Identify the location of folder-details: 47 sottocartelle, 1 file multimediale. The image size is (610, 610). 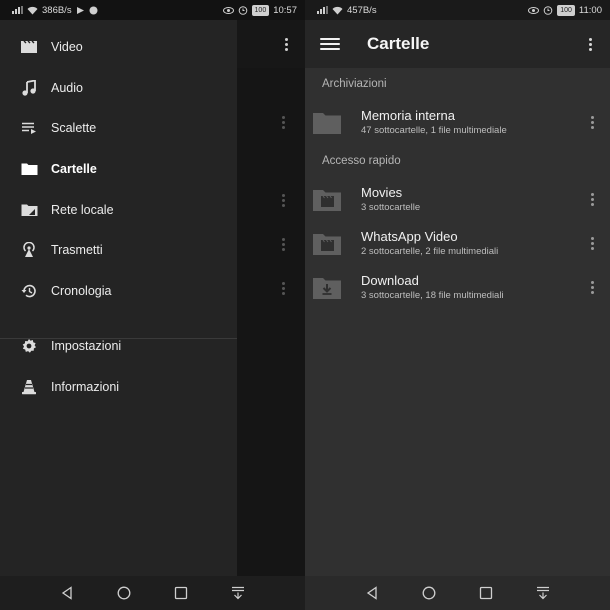
(434, 130).